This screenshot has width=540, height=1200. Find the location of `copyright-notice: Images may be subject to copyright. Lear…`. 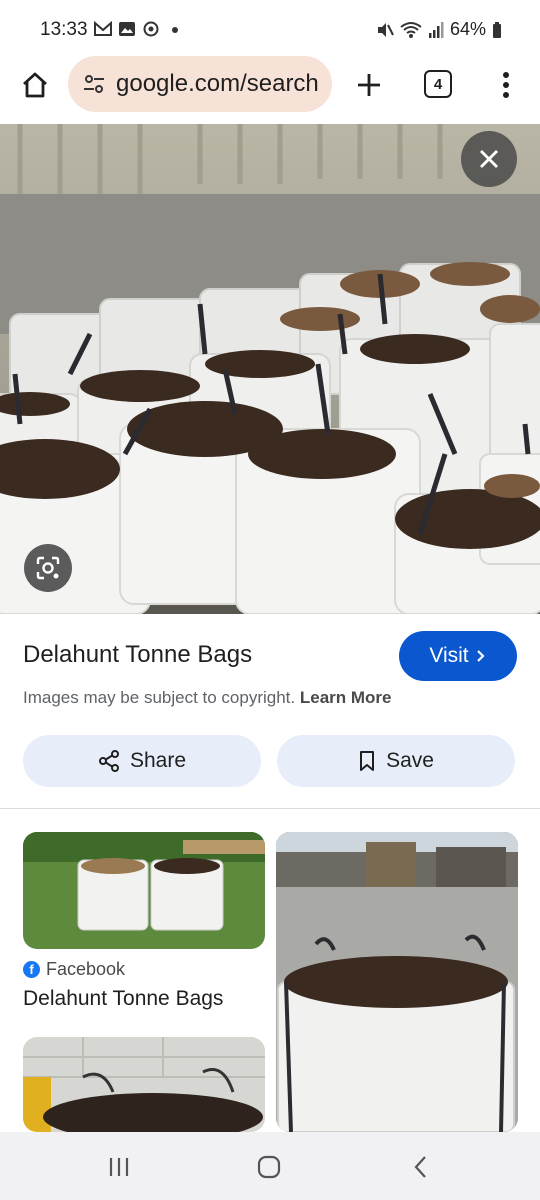

copyright-notice: Images may be subject to copyright. Lear… is located at coordinates (207, 698).